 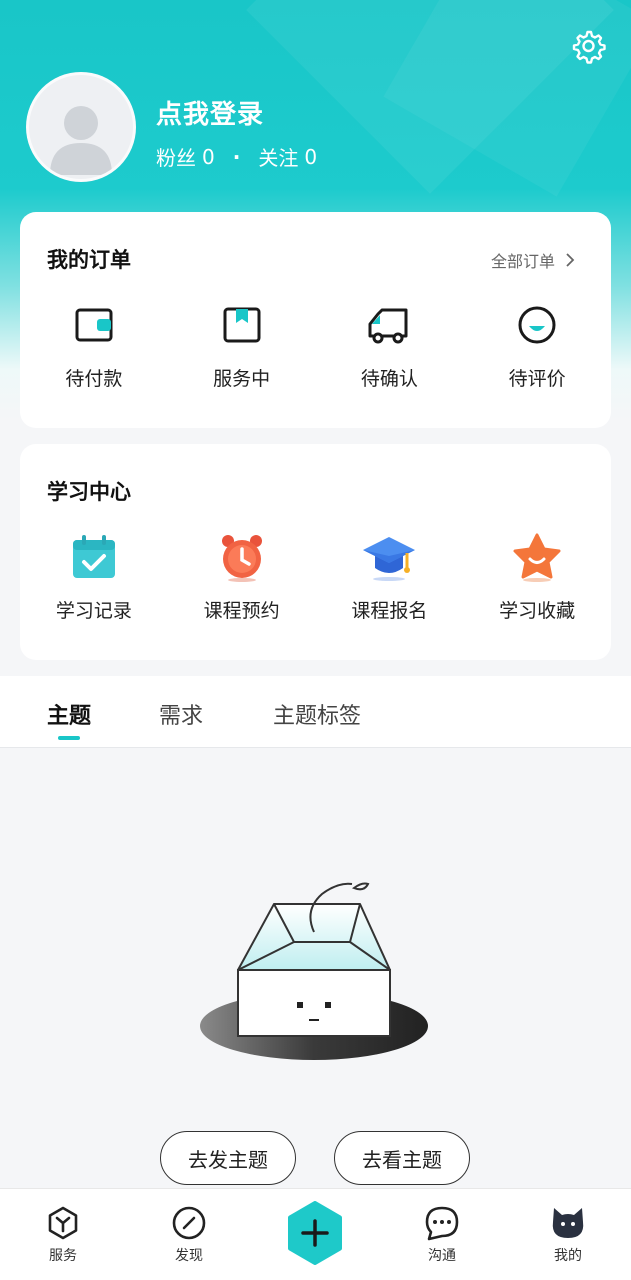 I want to click on learning-records: 学习记录, so click(x=94, y=577).